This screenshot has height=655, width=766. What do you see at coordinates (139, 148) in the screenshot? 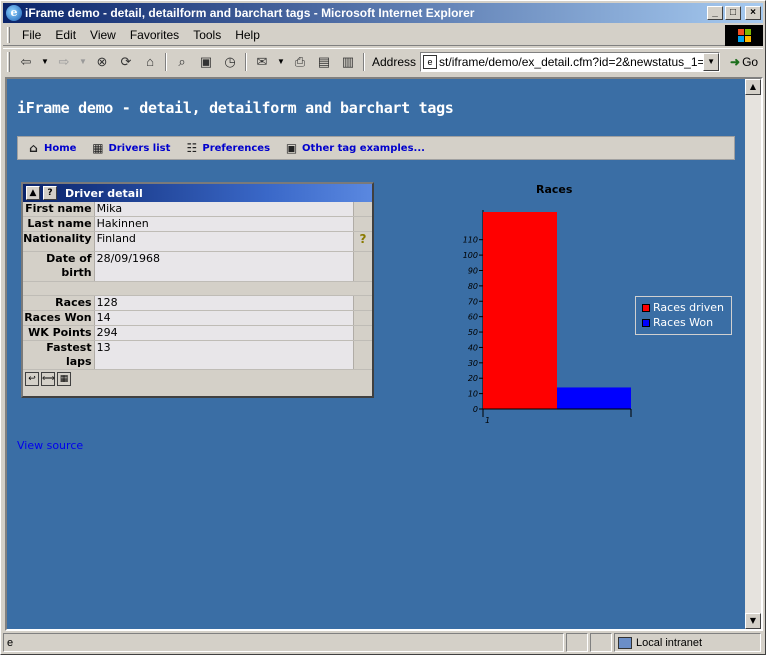
I see `nav-drivers-label: Drivers list` at bounding box center [139, 148].